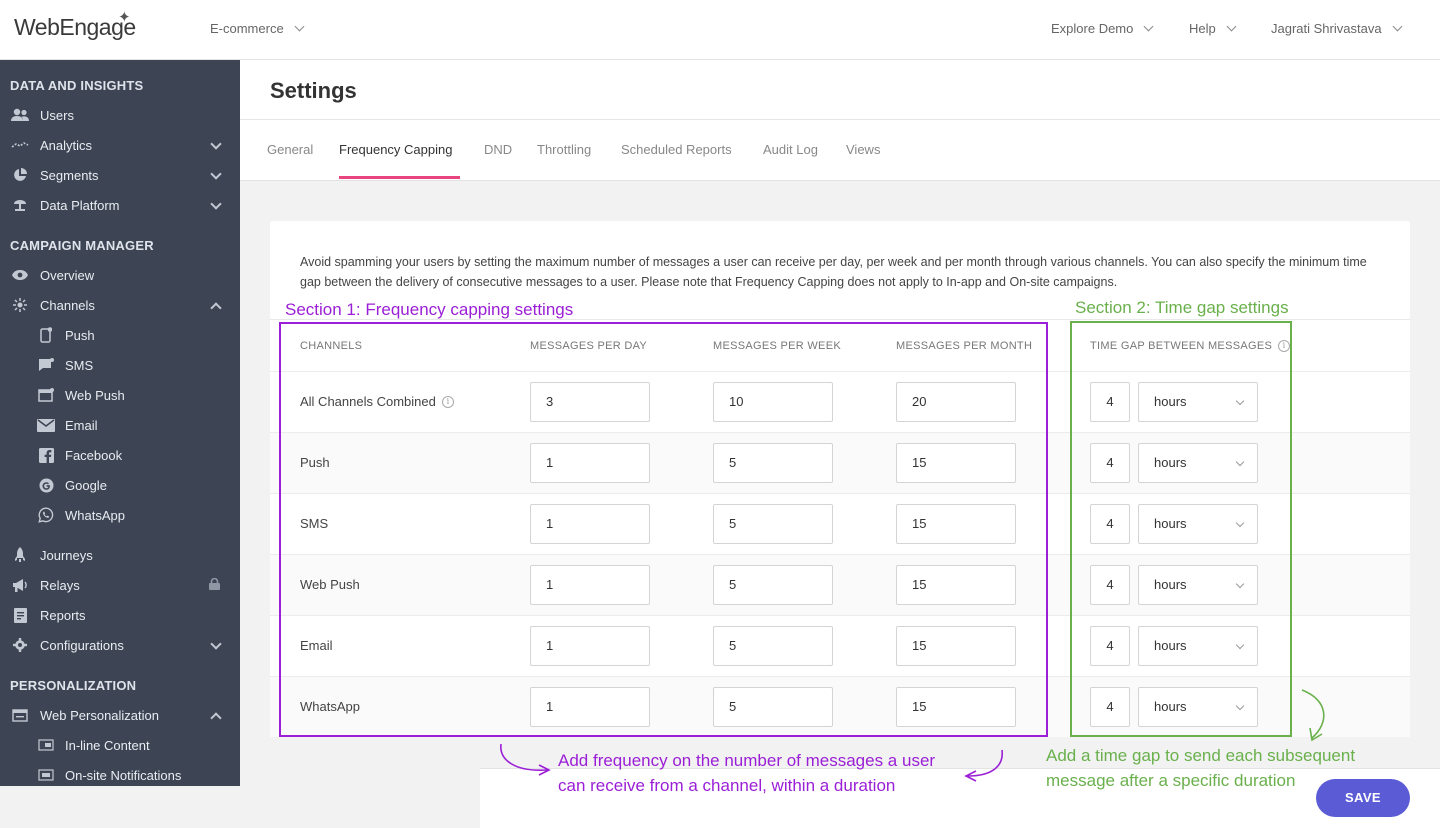 The height and width of the screenshot is (828, 1440). I want to click on eye-icon, so click(20, 275).